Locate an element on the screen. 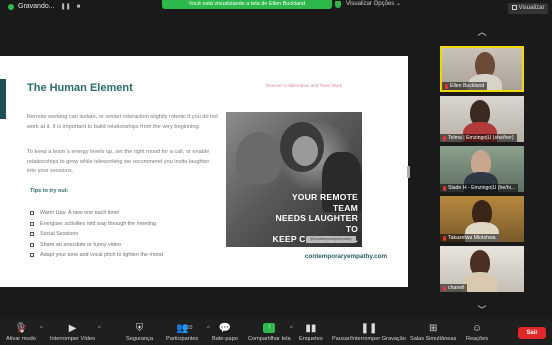 This screenshot has width=552, height=345. grid-icon is located at coordinates (514, 7).